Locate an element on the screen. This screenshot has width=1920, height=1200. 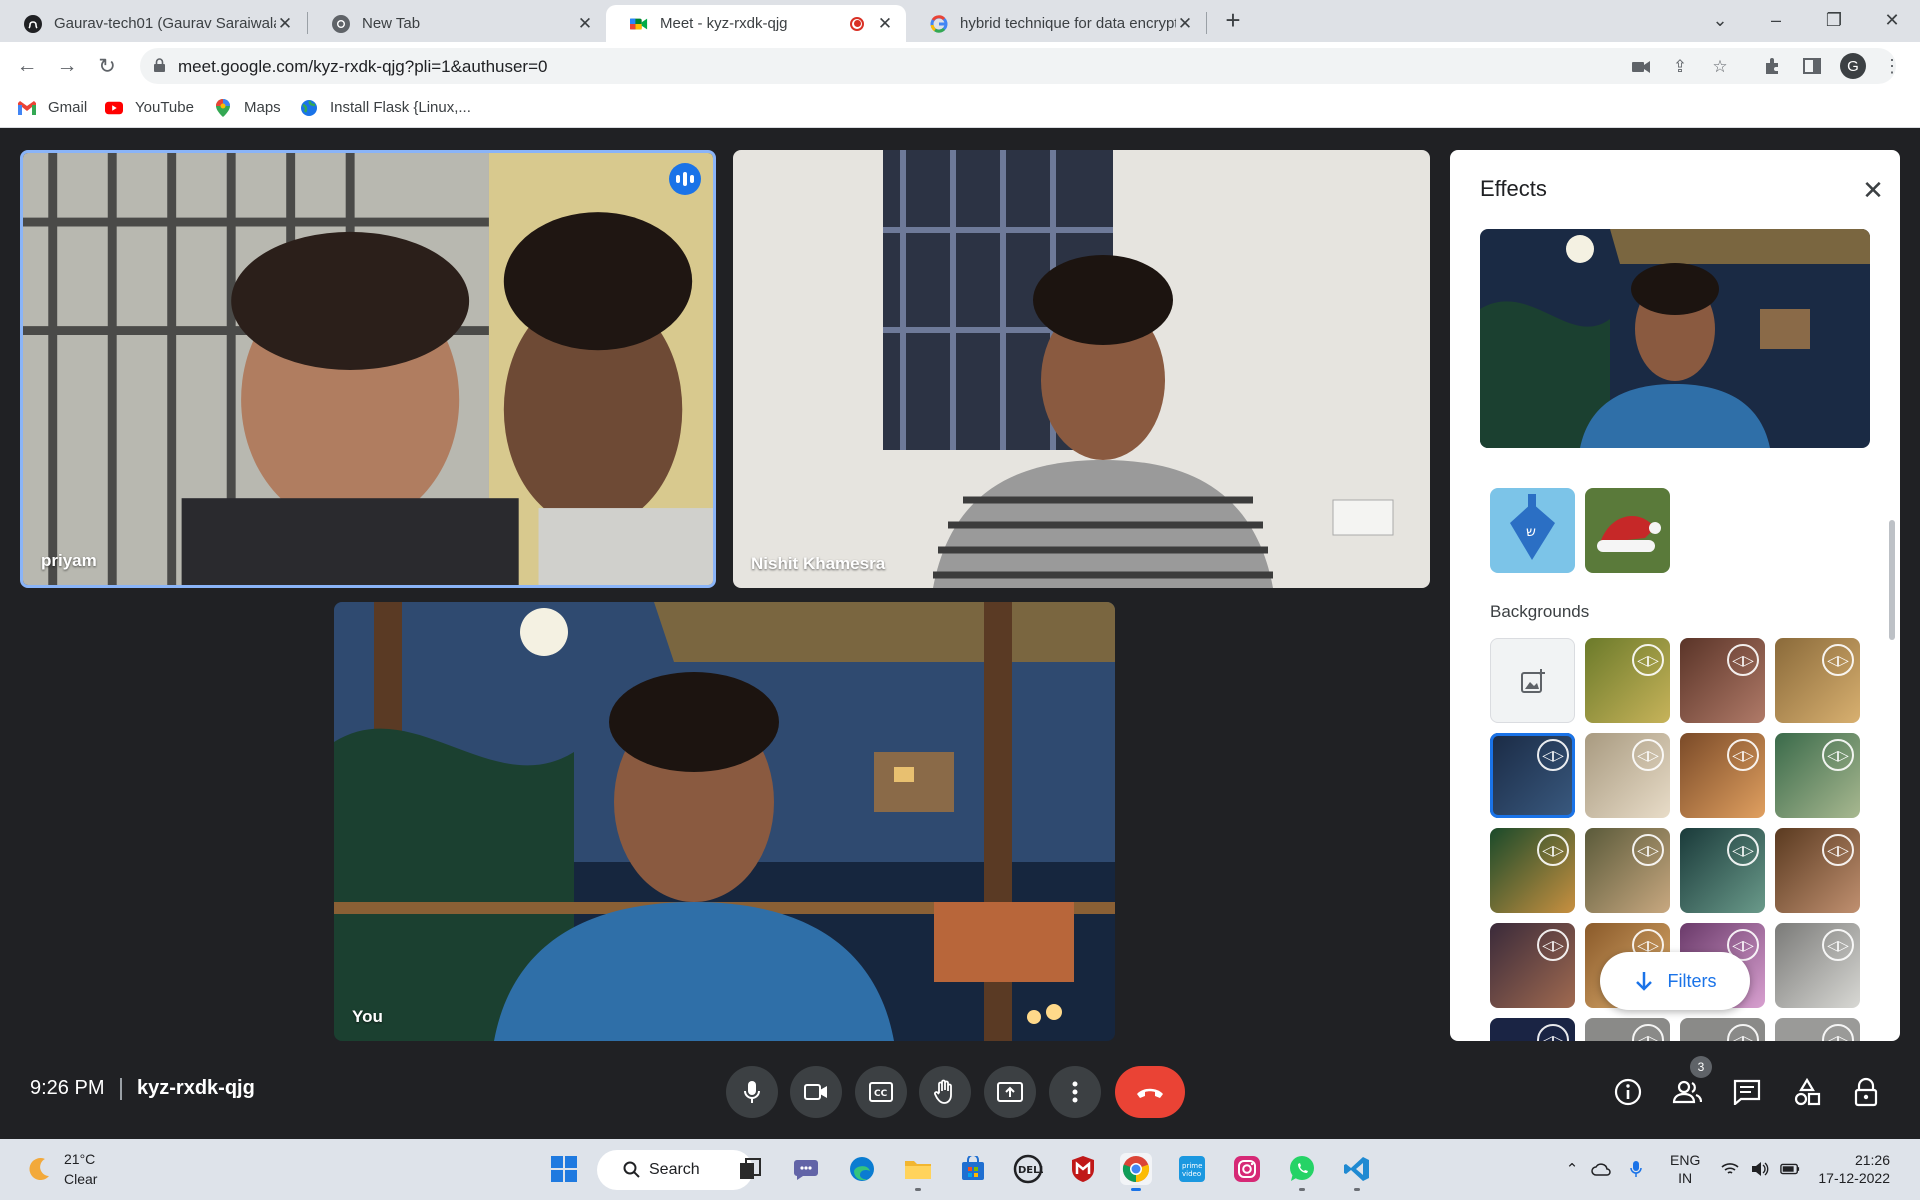
bookmark-star-icon: ☆ is located at coordinates (1720, 67).